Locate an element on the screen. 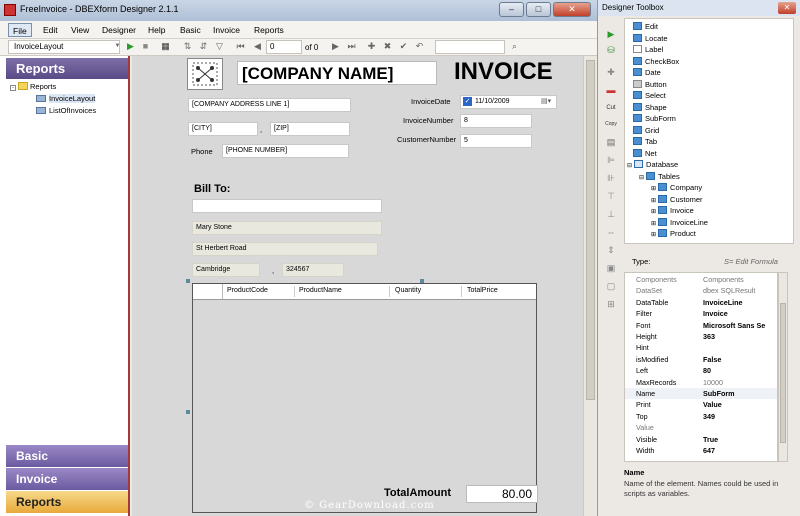  menu-view: View is located at coordinates (80, 30).